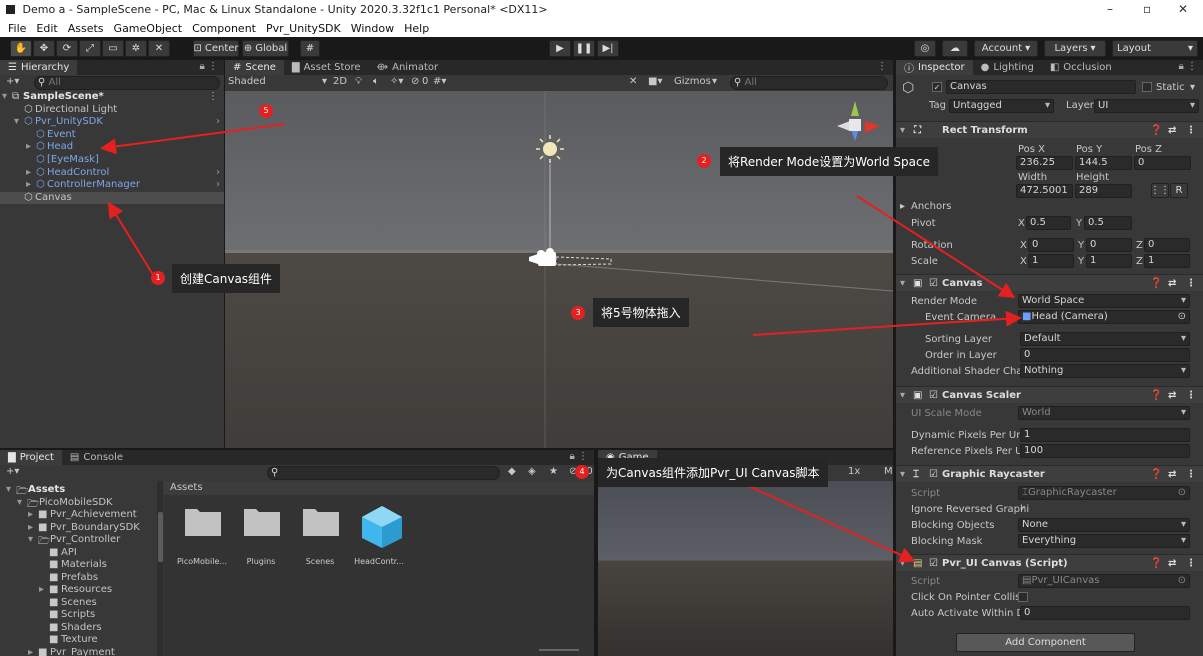 The width and height of the screenshot is (1203, 656). Describe the element at coordinates (512, 471) in the screenshot. I see `filter-type-icon: ◆` at that location.